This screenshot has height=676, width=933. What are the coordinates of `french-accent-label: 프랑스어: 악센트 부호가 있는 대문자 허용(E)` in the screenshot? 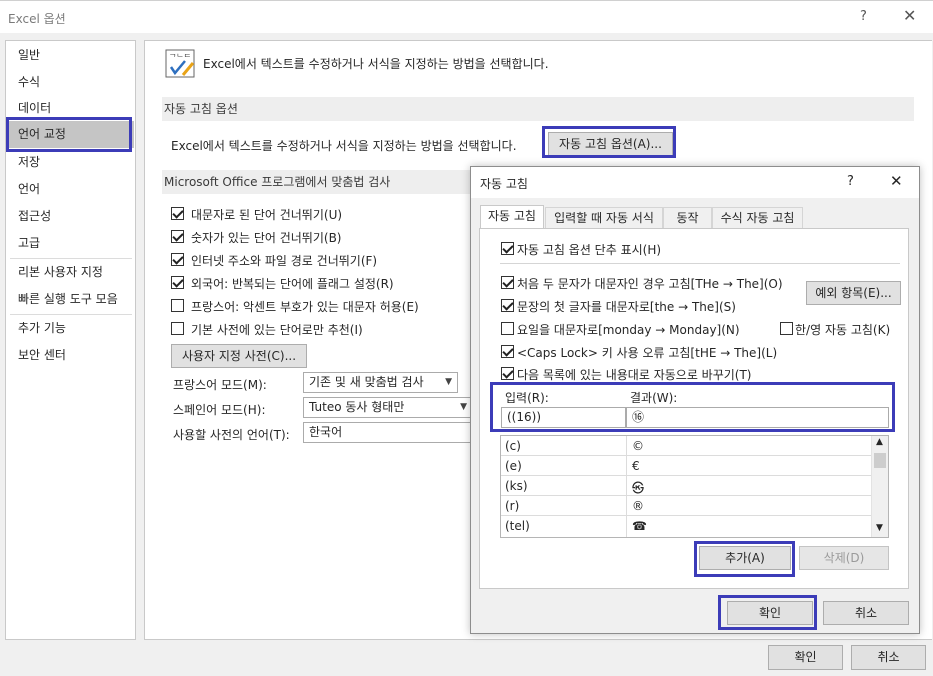 It's located at (305, 307).